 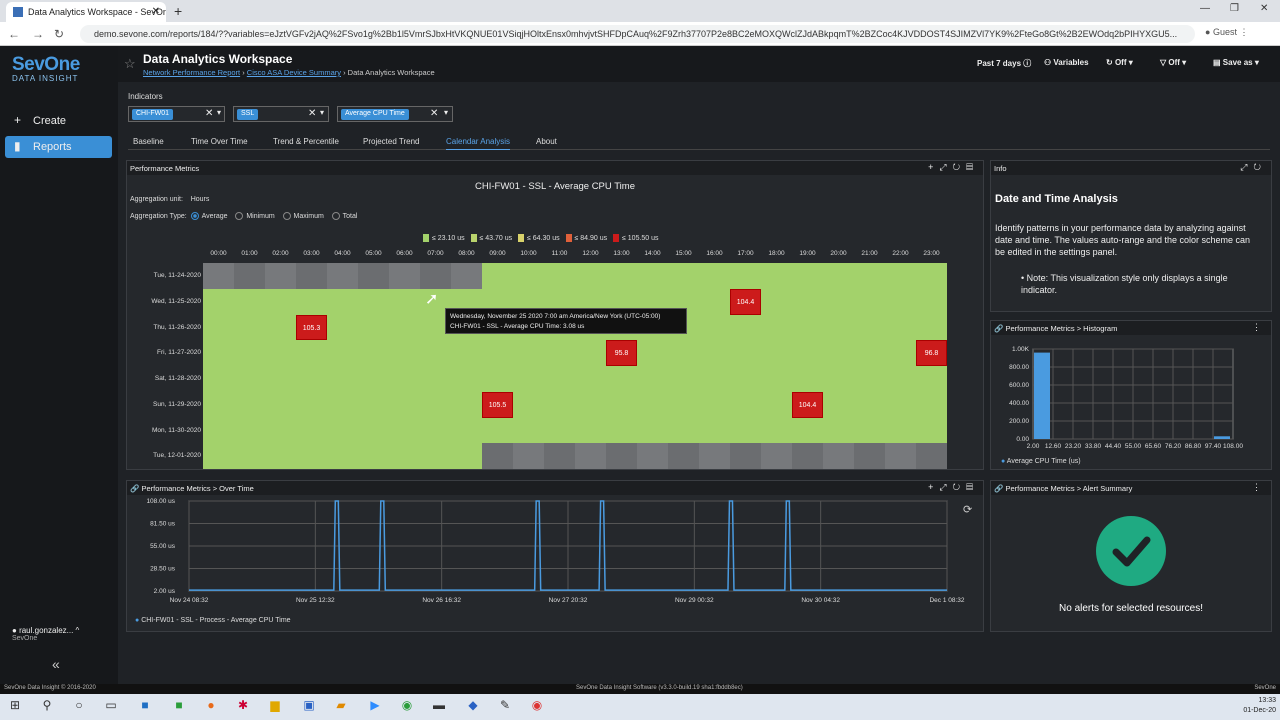 What do you see at coordinates (497, 404) in the screenshot?
I see `heatmap-cell-high: 105.5` at bounding box center [497, 404].